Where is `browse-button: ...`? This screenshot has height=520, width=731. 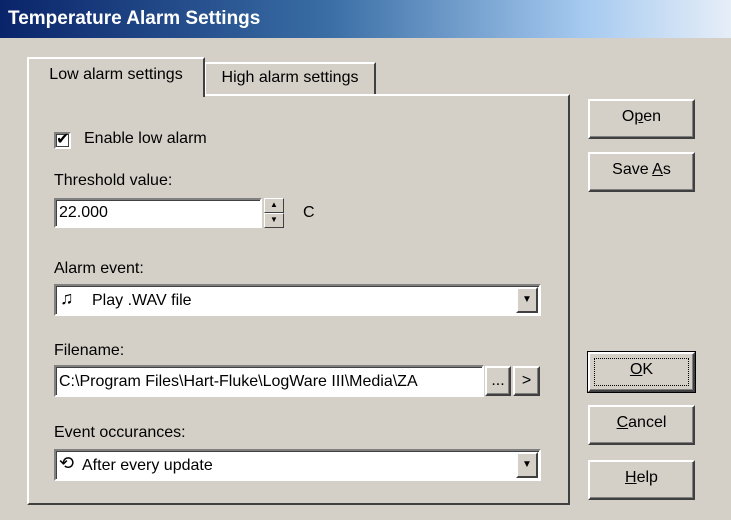
browse-button: ... is located at coordinates (498, 381).